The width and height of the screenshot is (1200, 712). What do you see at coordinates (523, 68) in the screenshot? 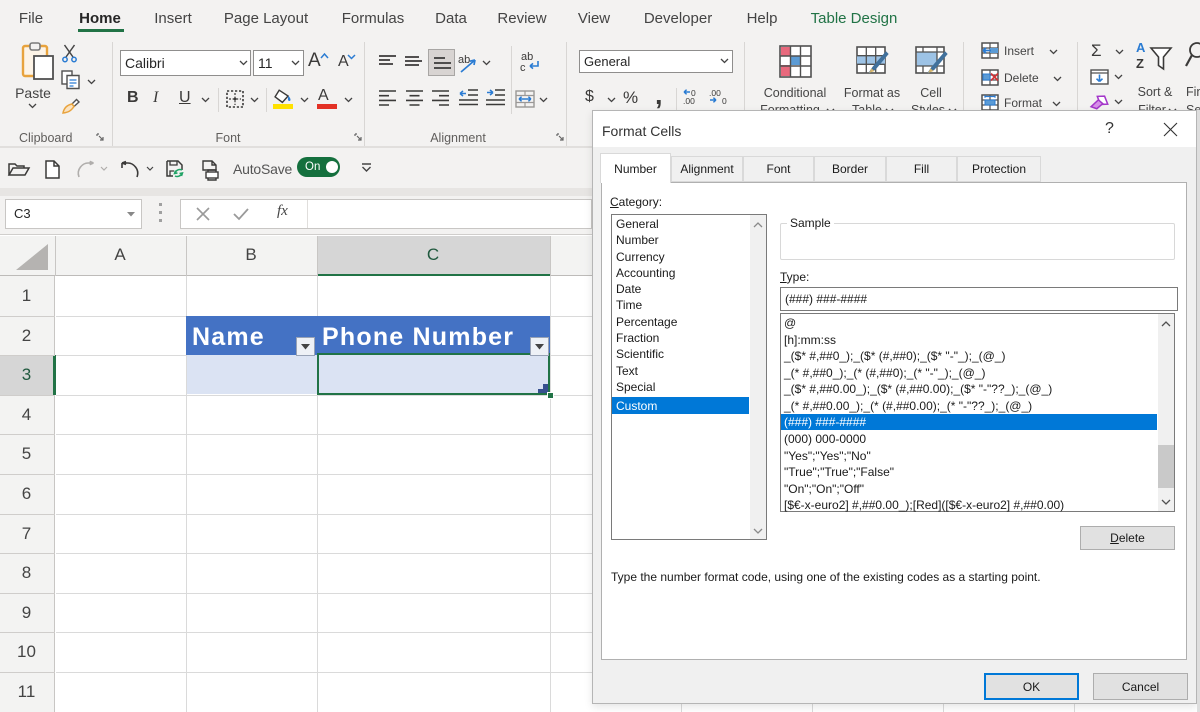
I see `svg-text: c` at bounding box center [523, 68].